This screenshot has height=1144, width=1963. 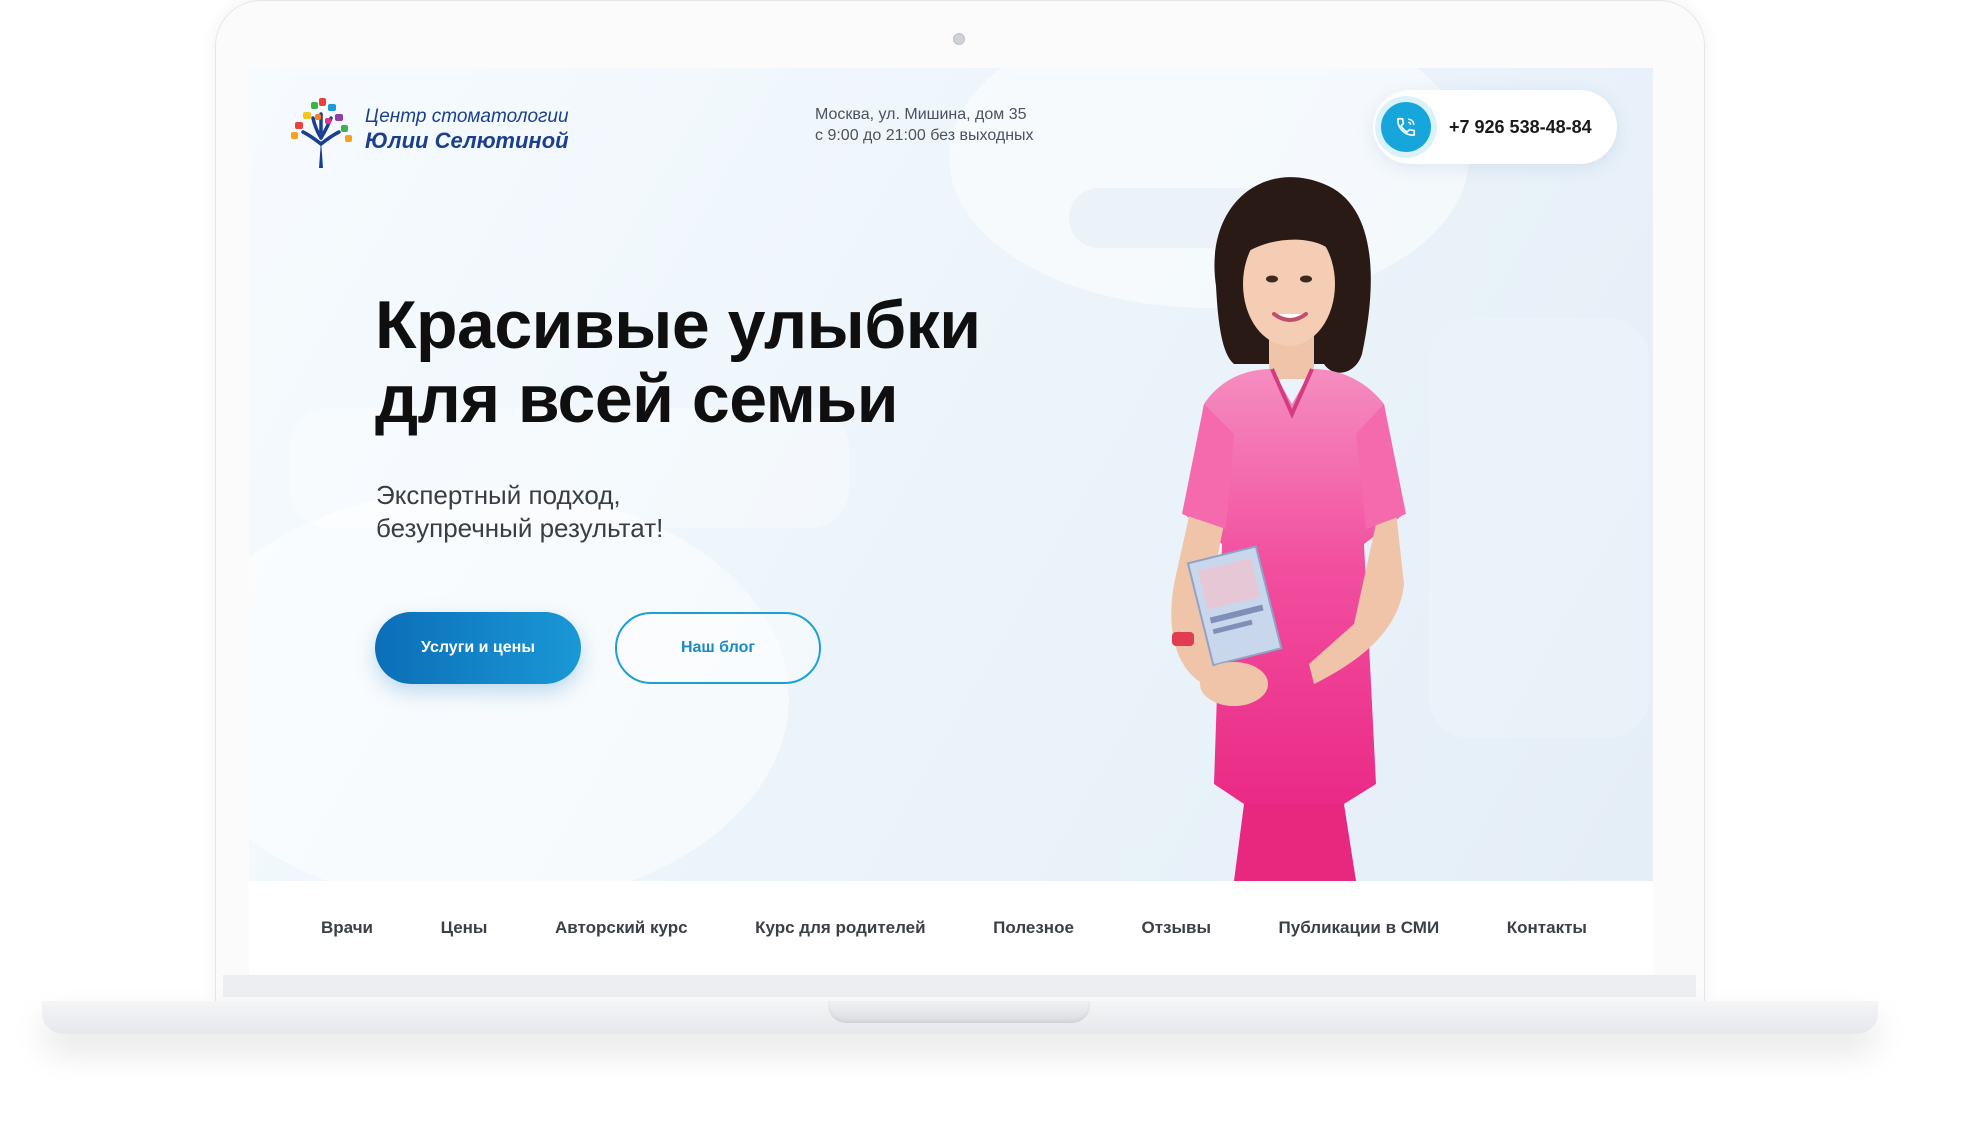 I want to click on doctor-photo, so click(x=1288, y=529).